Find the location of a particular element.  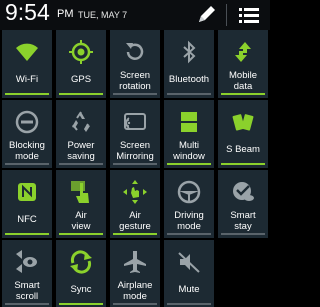

tile-power-saving: Power saving is located at coordinates (81, 134).